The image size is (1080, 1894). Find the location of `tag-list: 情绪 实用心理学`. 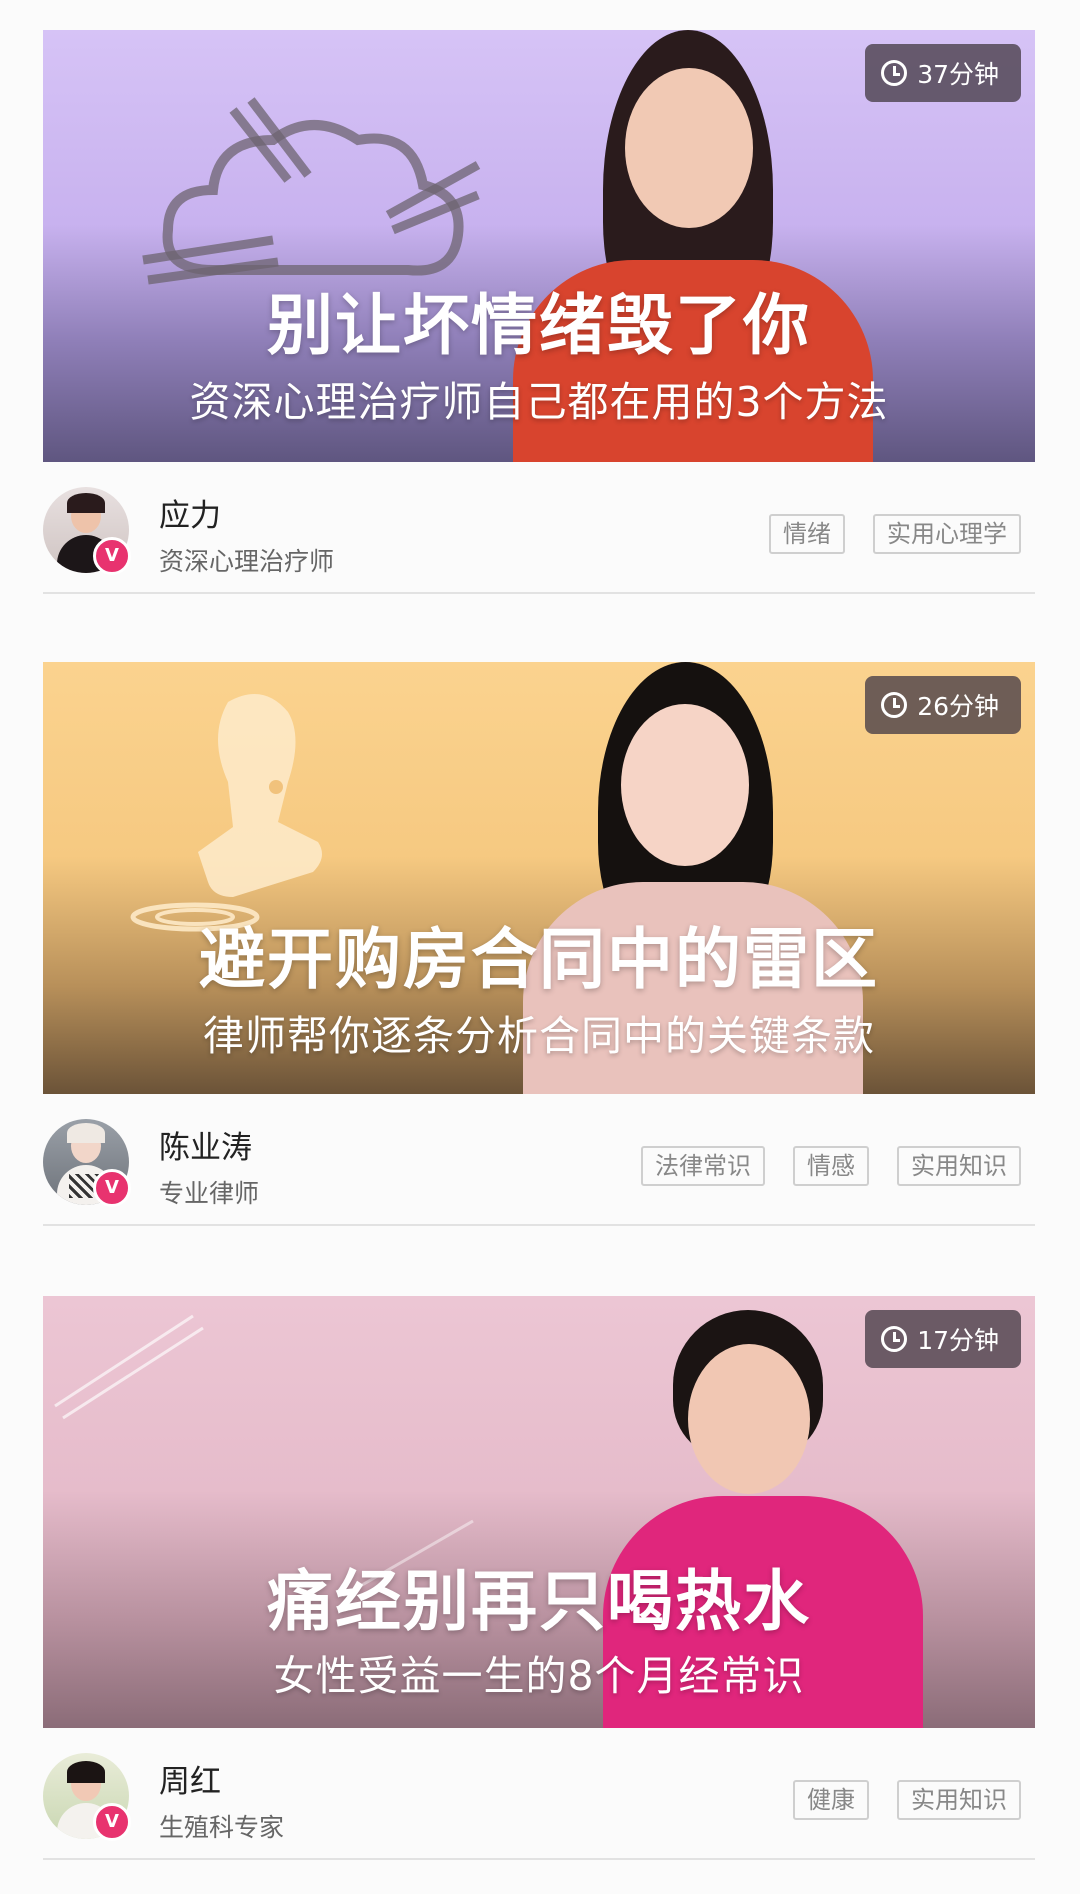

tag-list: 情绪 实用心理学 is located at coordinates (895, 534).